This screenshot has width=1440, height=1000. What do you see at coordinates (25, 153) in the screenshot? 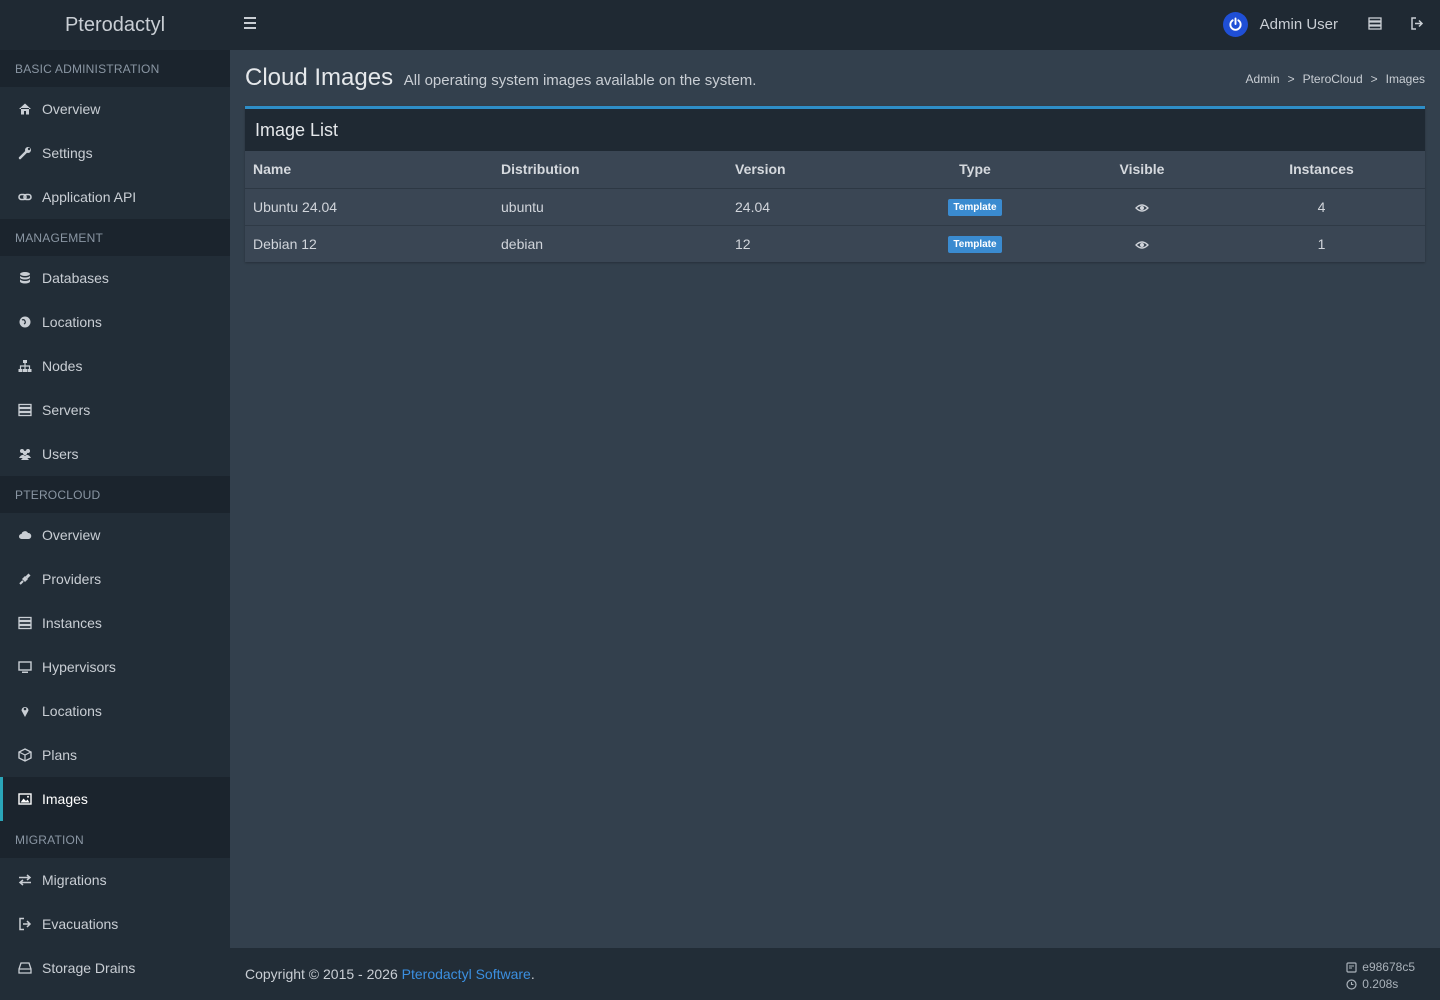
I see `wrench-icon` at bounding box center [25, 153].